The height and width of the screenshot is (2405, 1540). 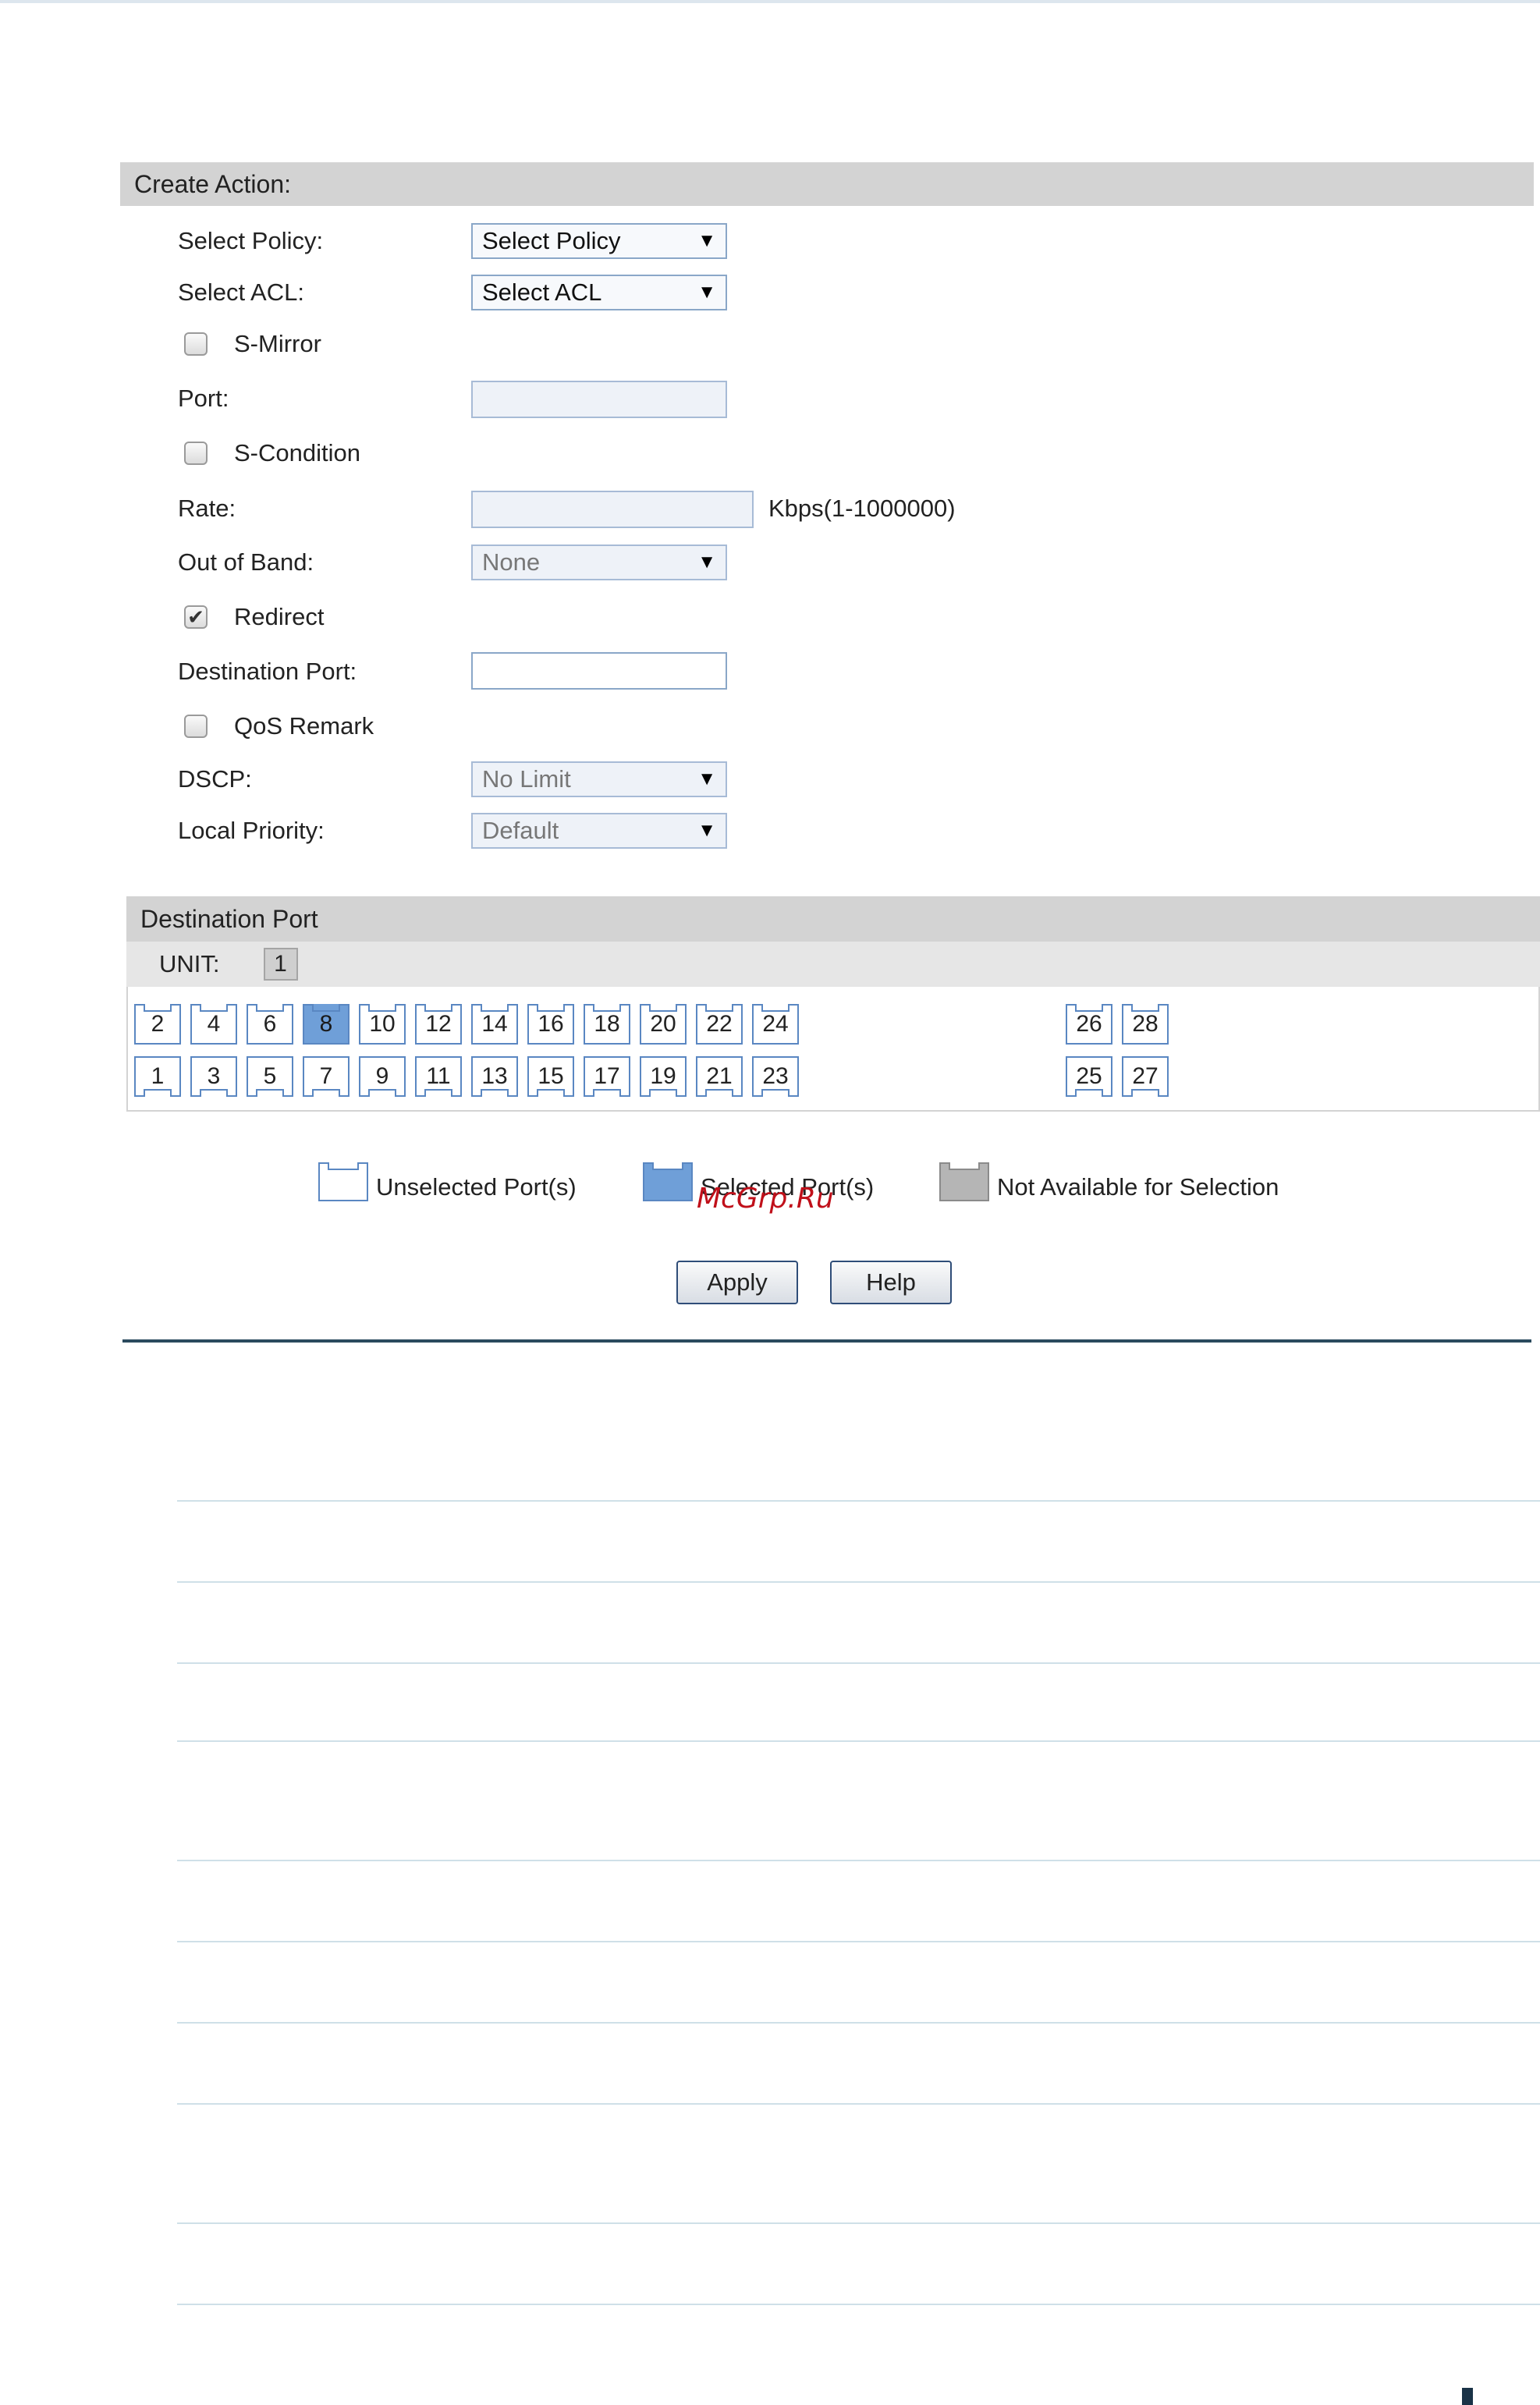 What do you see at coordinates (964, 1181) in the screenshot?
I see `not-available-port-icon` at bounding box center [964, 1181].